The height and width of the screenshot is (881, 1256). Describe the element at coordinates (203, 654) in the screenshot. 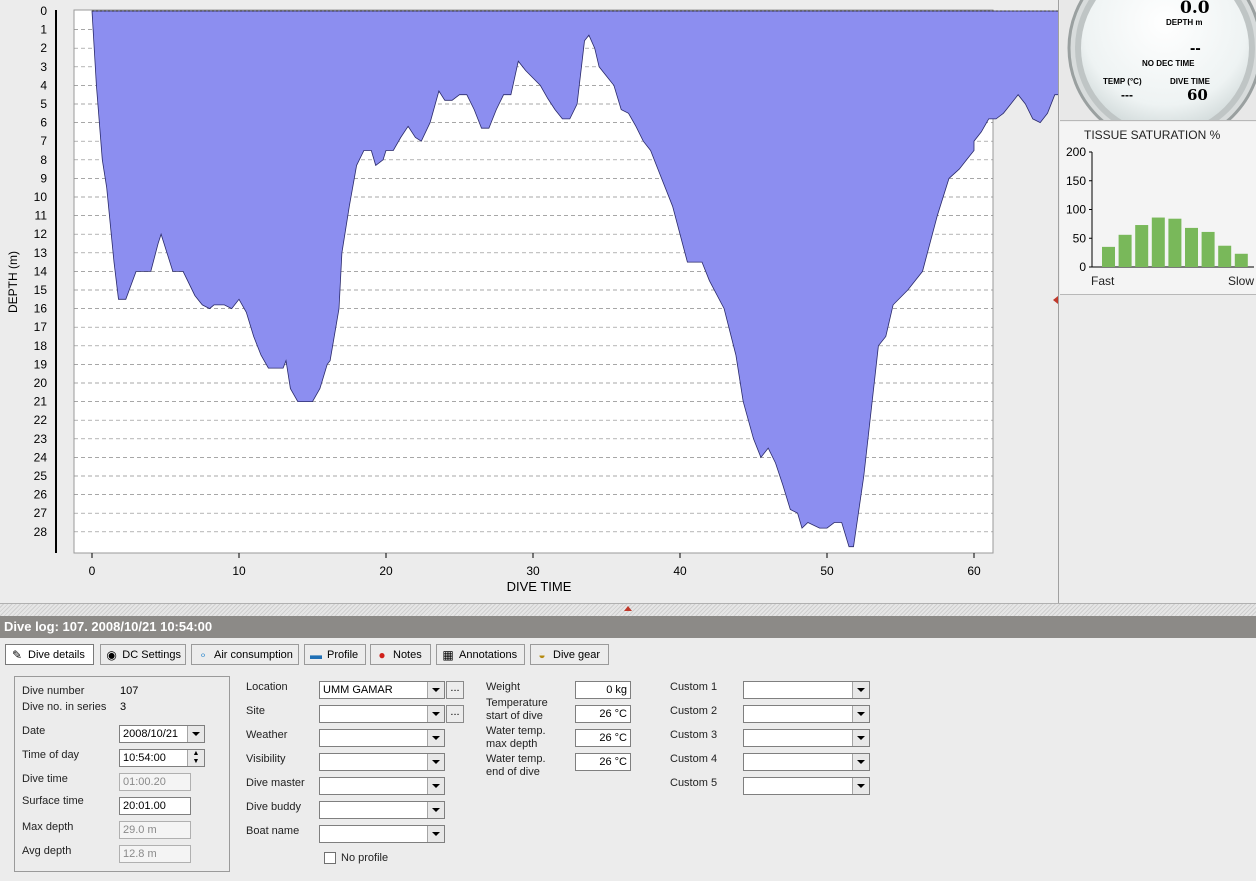

I see `bubbles-icon: ∘` at that location.